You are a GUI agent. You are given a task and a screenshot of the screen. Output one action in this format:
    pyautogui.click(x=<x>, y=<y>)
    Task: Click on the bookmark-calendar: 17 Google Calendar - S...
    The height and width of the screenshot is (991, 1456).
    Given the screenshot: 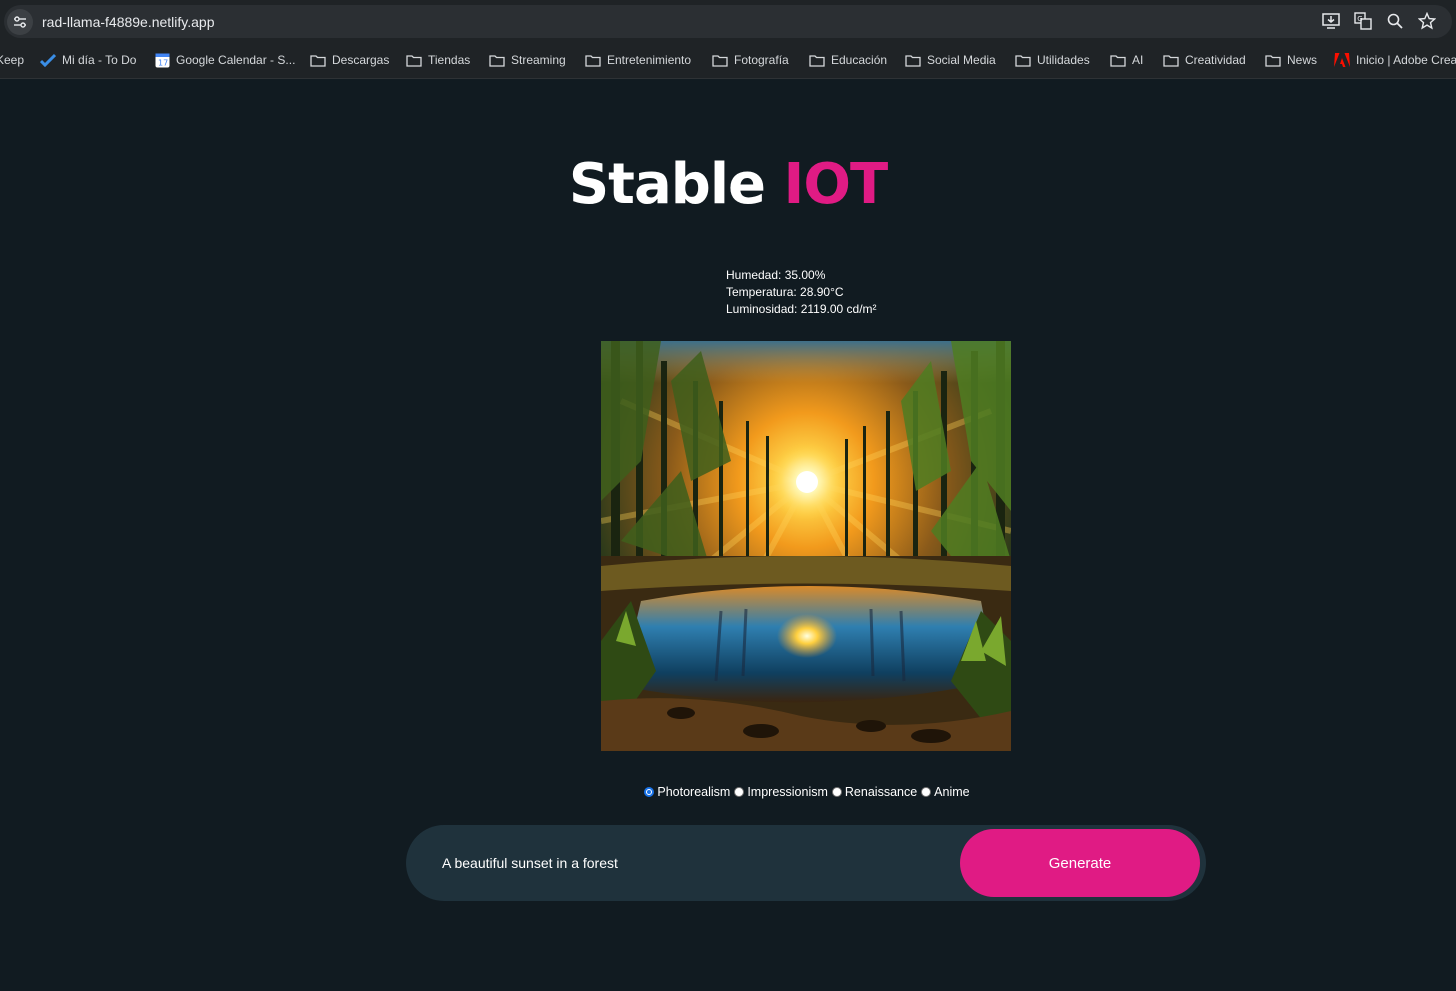 What is the action you would take?
    pyautogui.click(x=224, y=60)
    